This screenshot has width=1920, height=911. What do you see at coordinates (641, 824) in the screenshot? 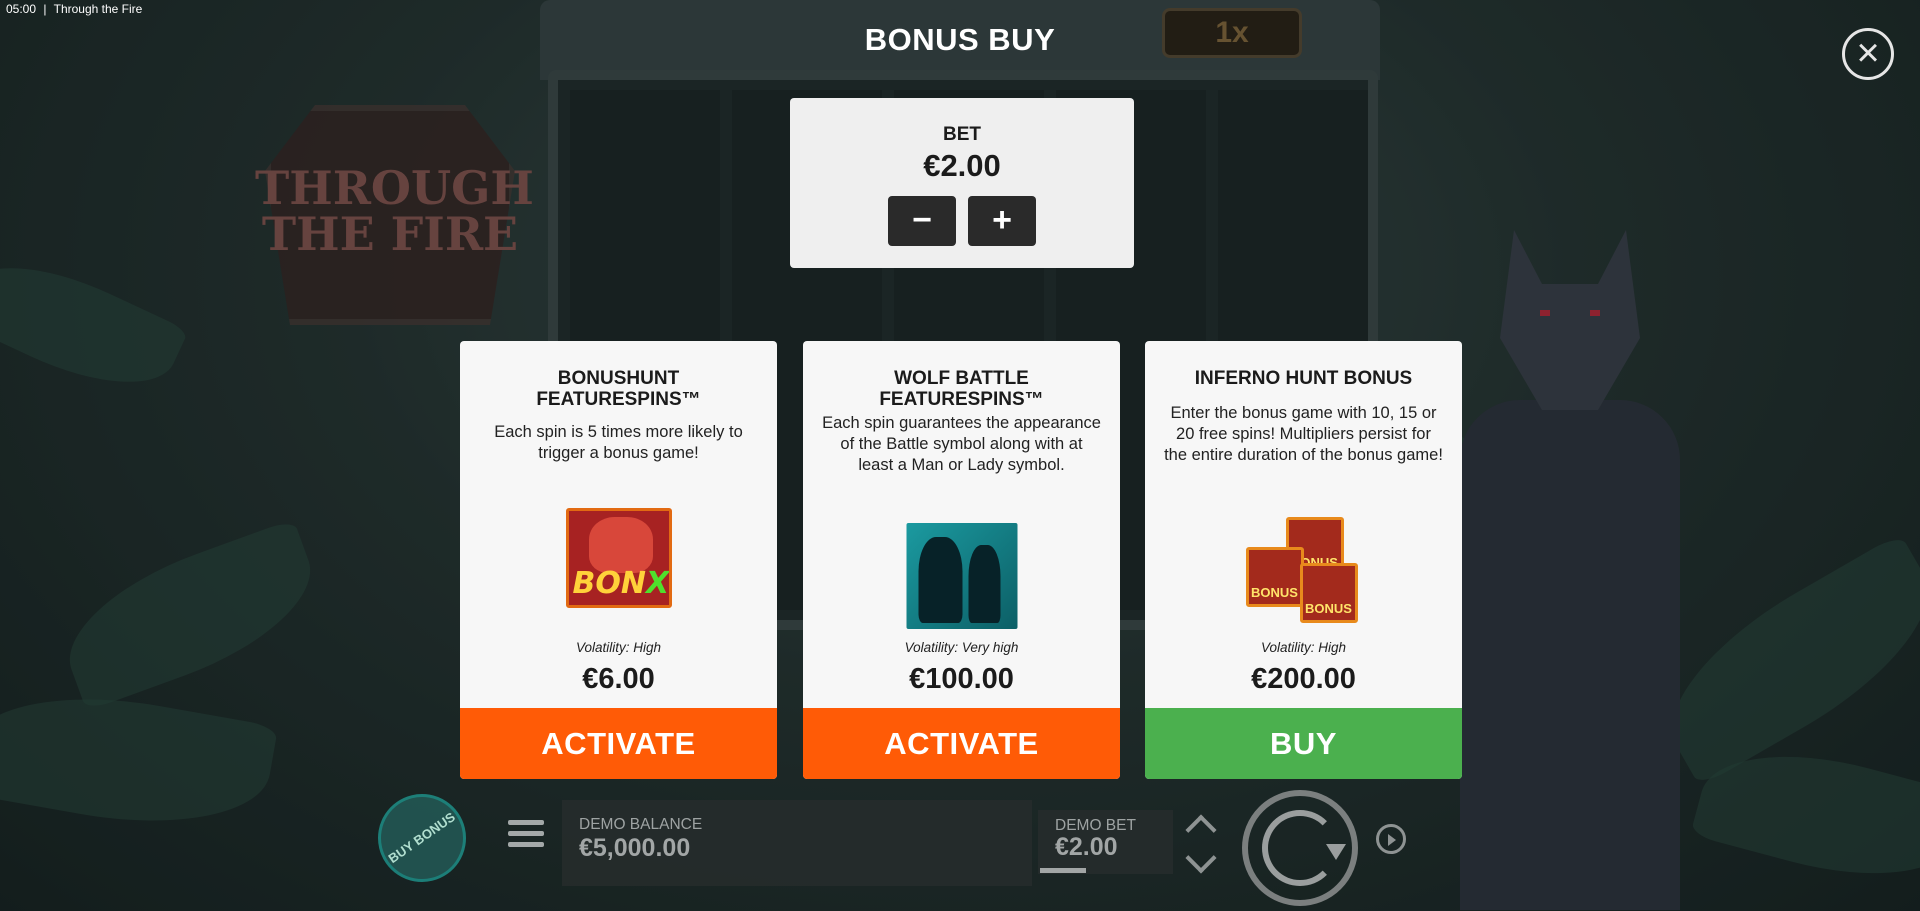
I see `balance-label: DEMO BALANCE` at bounding box center [641, 824].